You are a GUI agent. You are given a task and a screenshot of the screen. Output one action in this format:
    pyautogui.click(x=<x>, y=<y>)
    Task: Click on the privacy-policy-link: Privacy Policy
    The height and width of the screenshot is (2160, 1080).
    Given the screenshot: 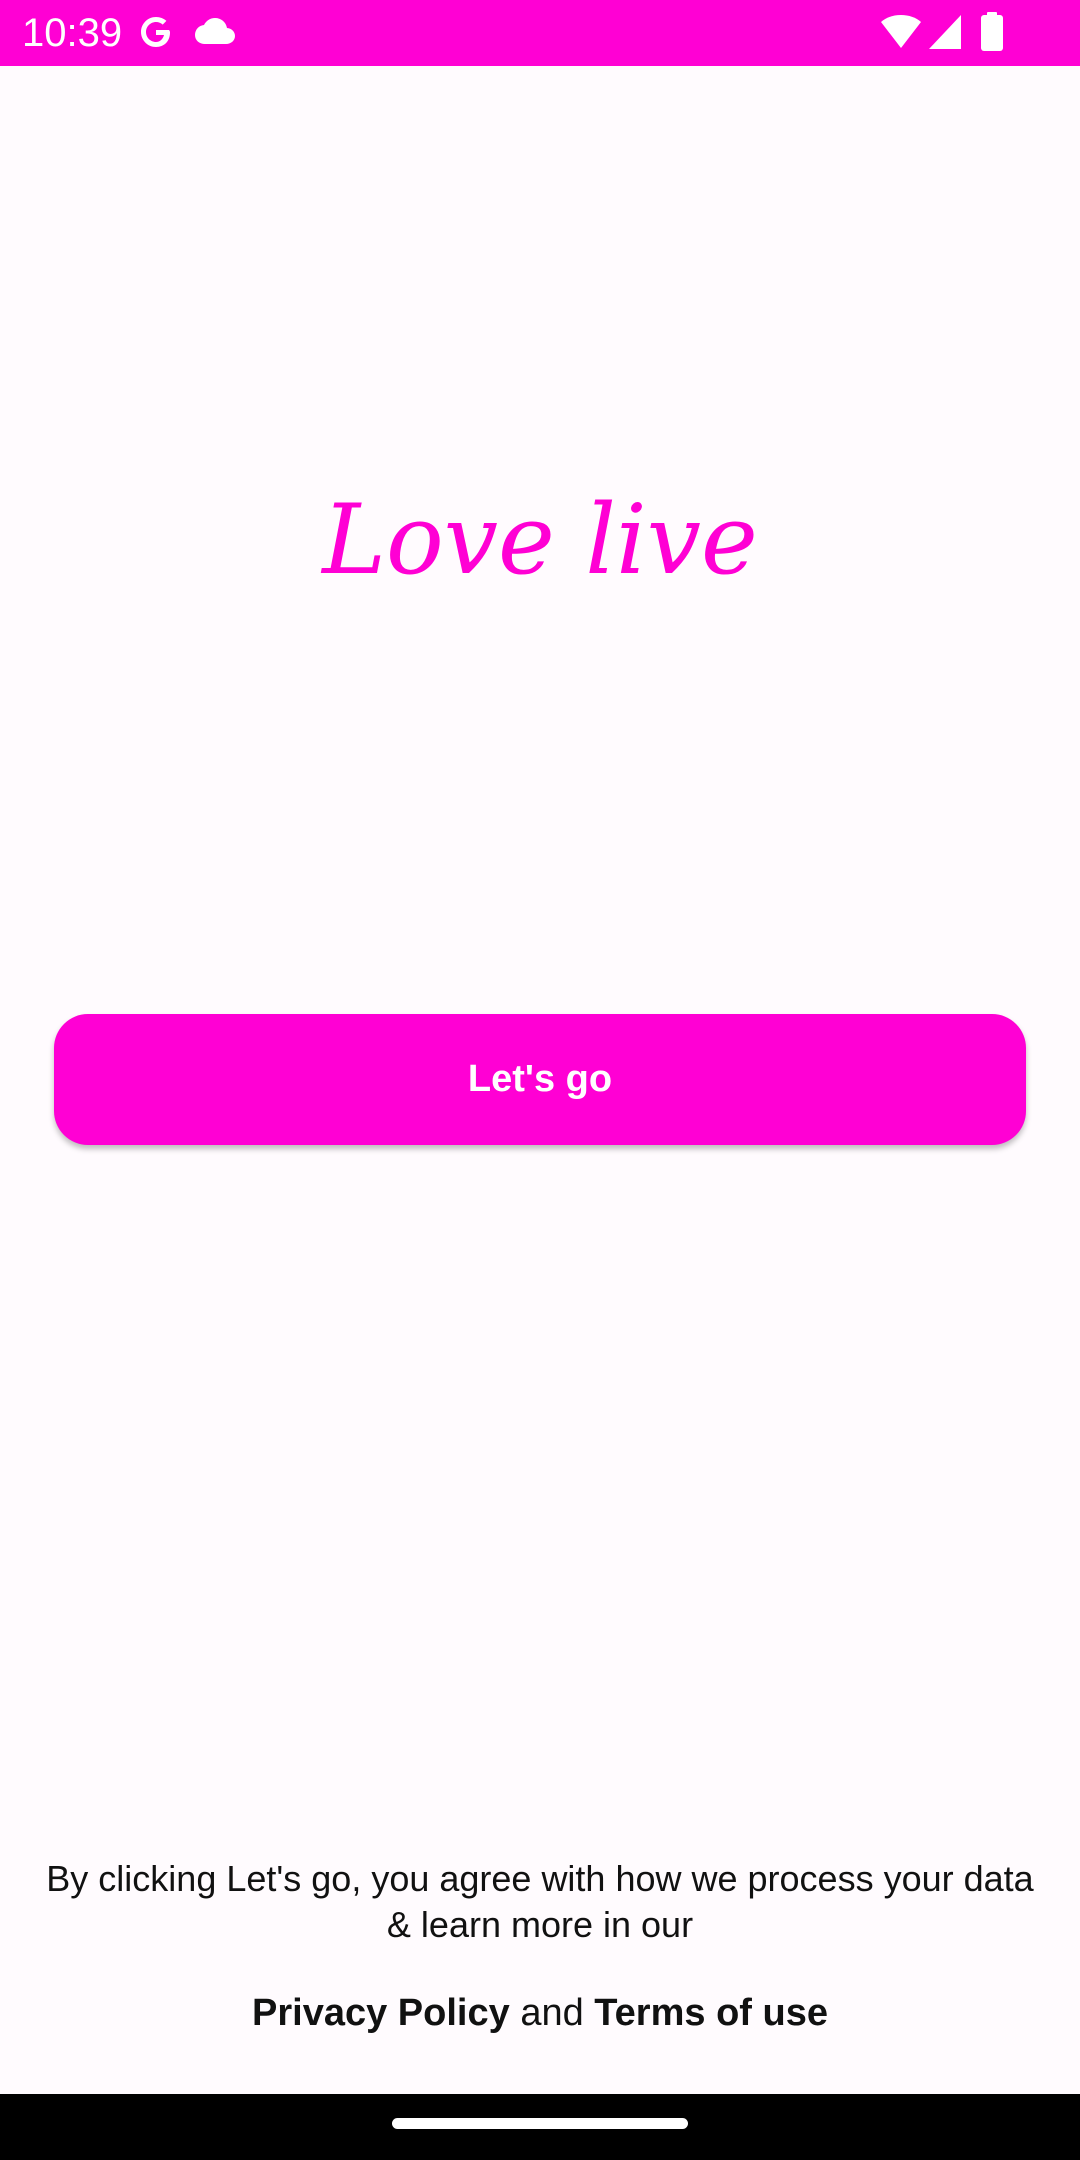 What is the action you would take?
    pyautogui.click(x=381, y=2013)
    